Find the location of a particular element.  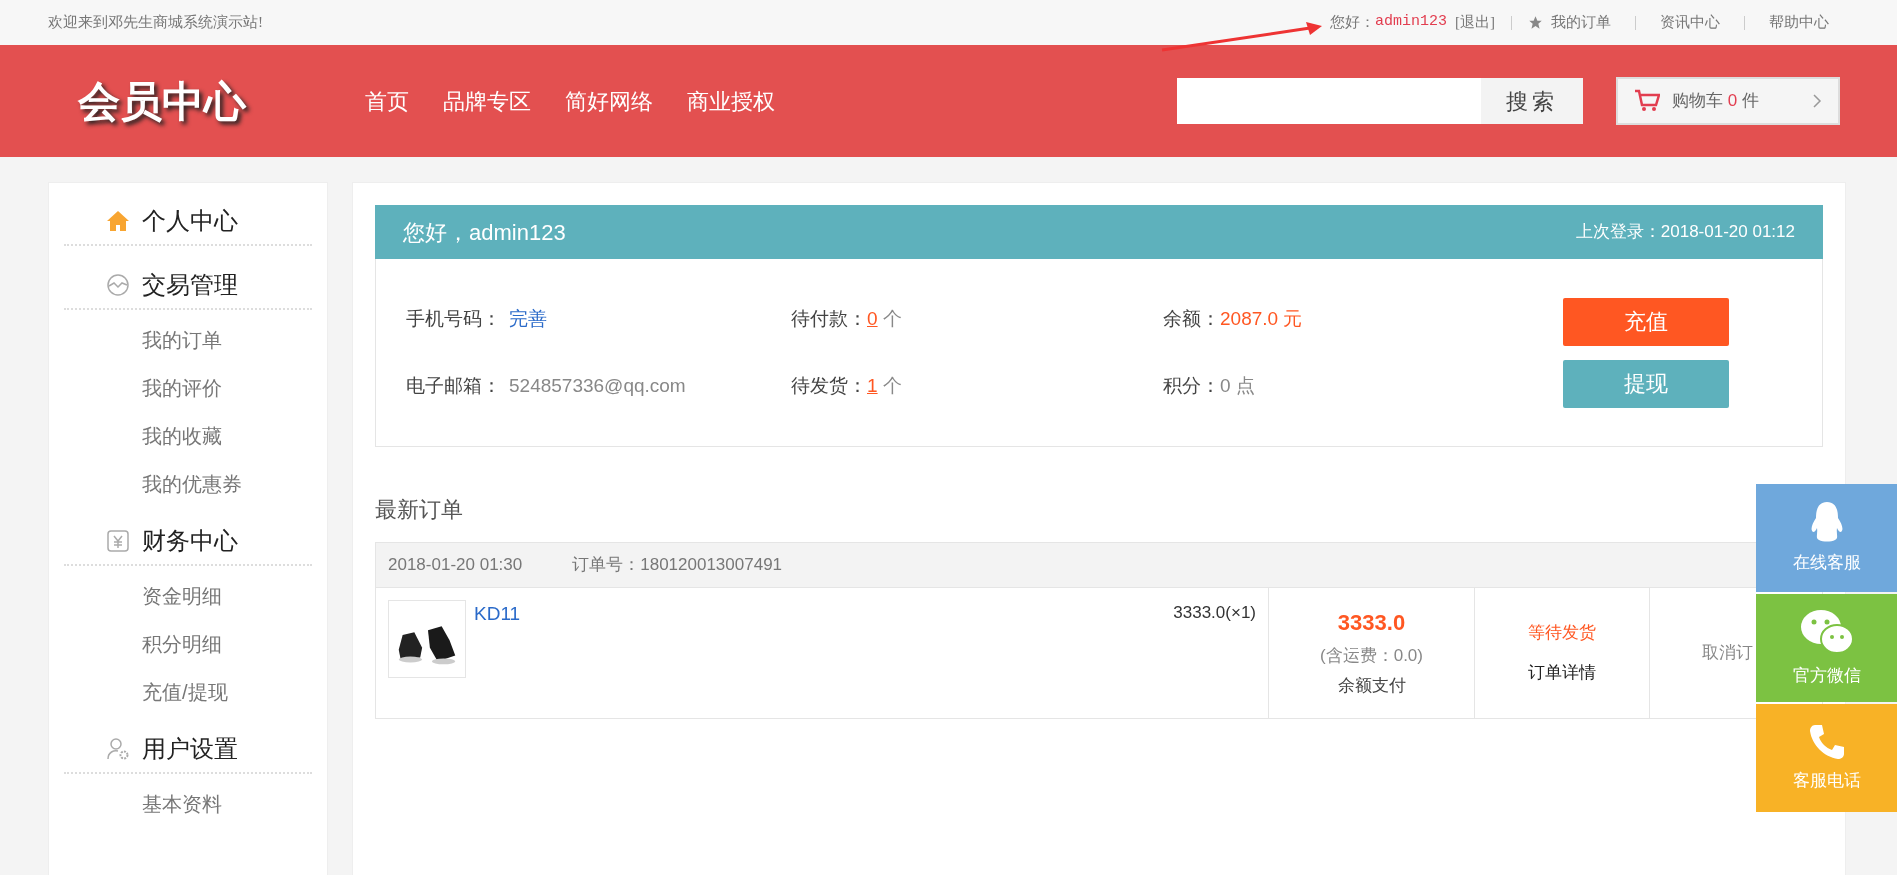

order-details-link: 订单详情 is located at coordinates (1562, 672).